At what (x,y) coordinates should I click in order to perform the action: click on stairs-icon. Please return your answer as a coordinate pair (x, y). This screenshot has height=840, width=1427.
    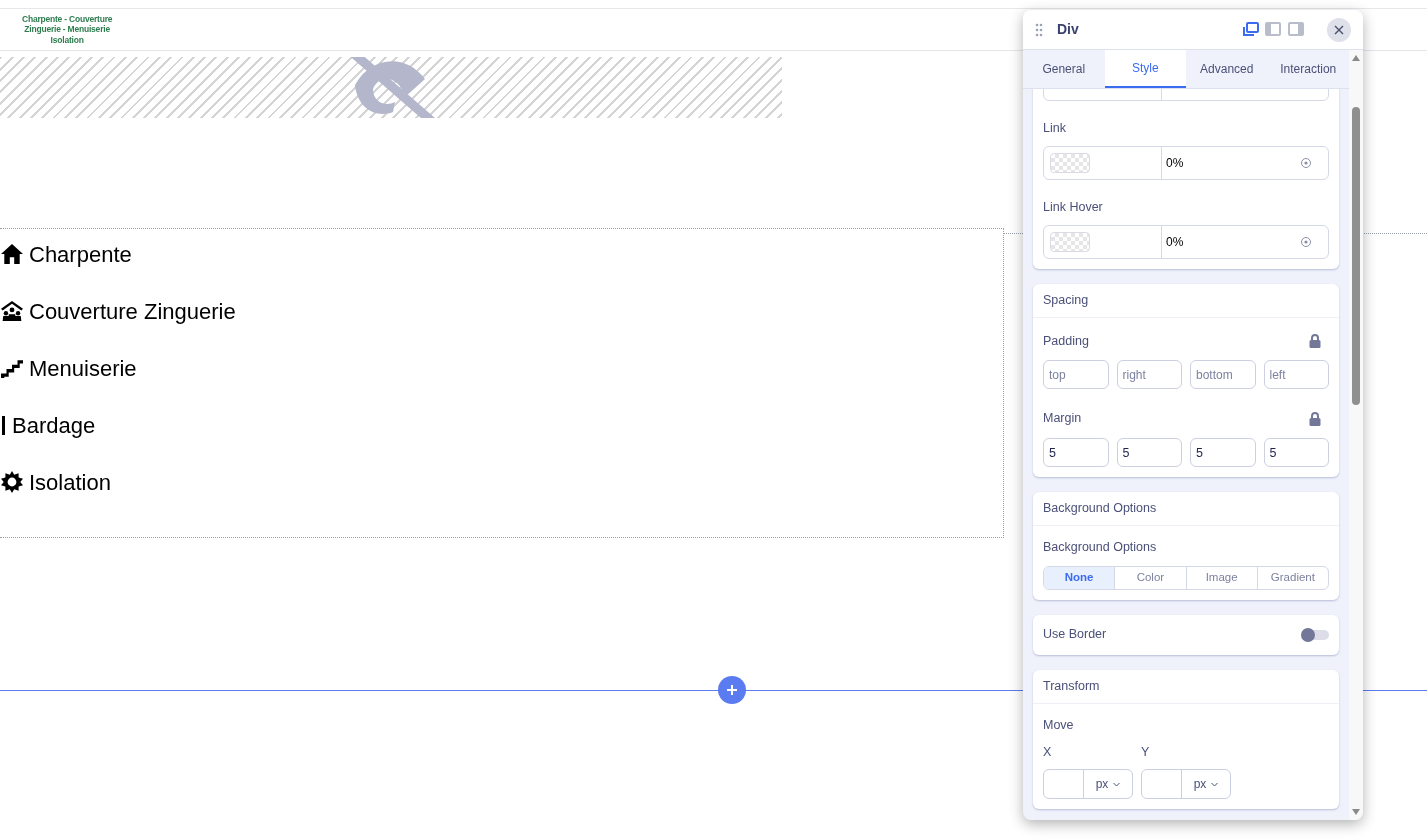
    Looking at the image, I should click on (12, 368).